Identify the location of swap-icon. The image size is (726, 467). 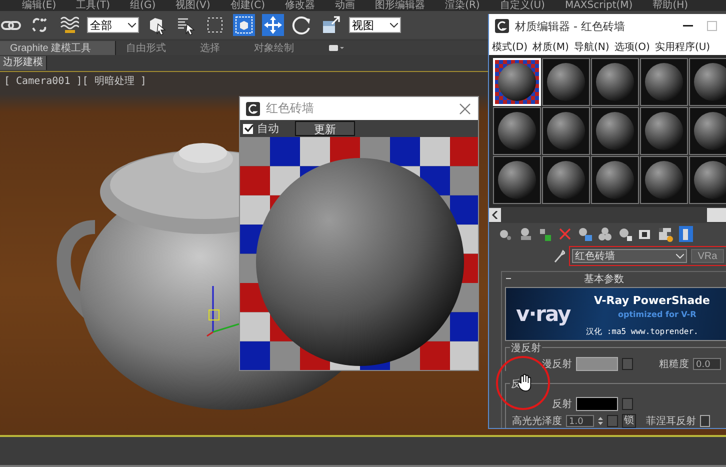
(545, 234).